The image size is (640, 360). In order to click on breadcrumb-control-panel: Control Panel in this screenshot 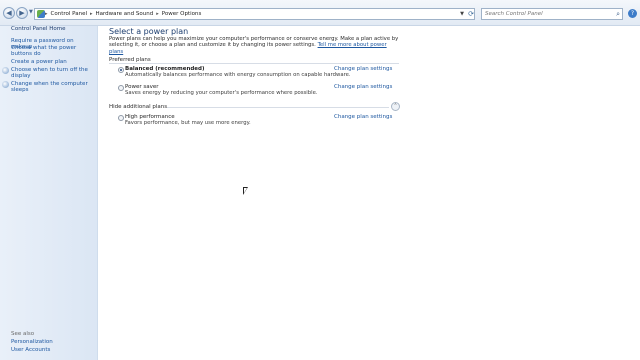, I will do `click(69, 14)`.